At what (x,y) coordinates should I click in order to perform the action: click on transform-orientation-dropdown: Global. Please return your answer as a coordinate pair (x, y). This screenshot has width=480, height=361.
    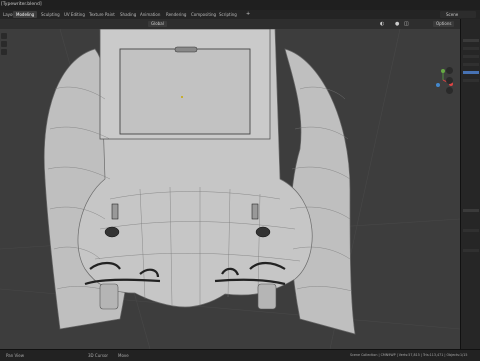
    Looking at the image, I should click on (157, 24).